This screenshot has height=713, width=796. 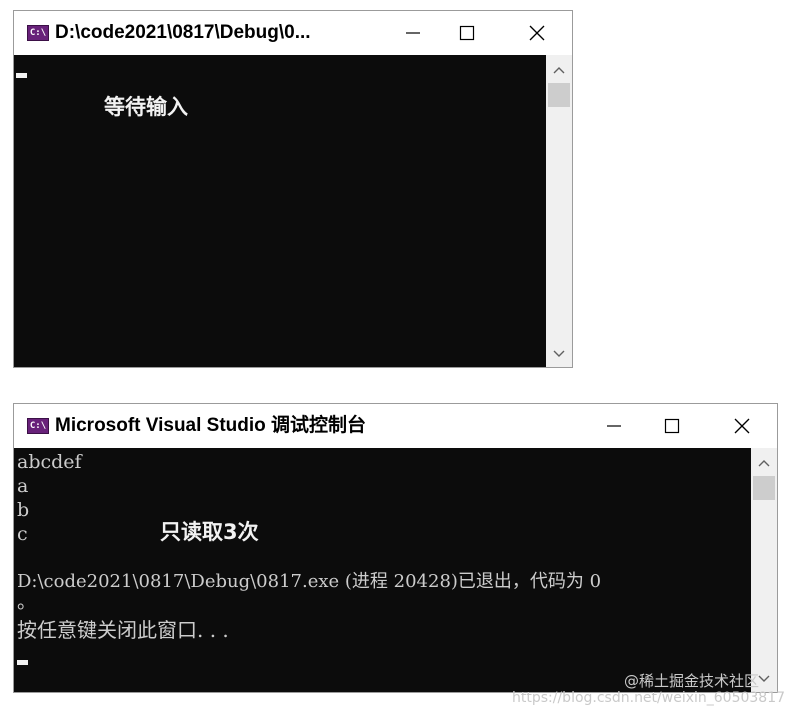 I want to click on watermark: https://blog.csdn.net/weixin_60503817, so click(x=649, y=698).